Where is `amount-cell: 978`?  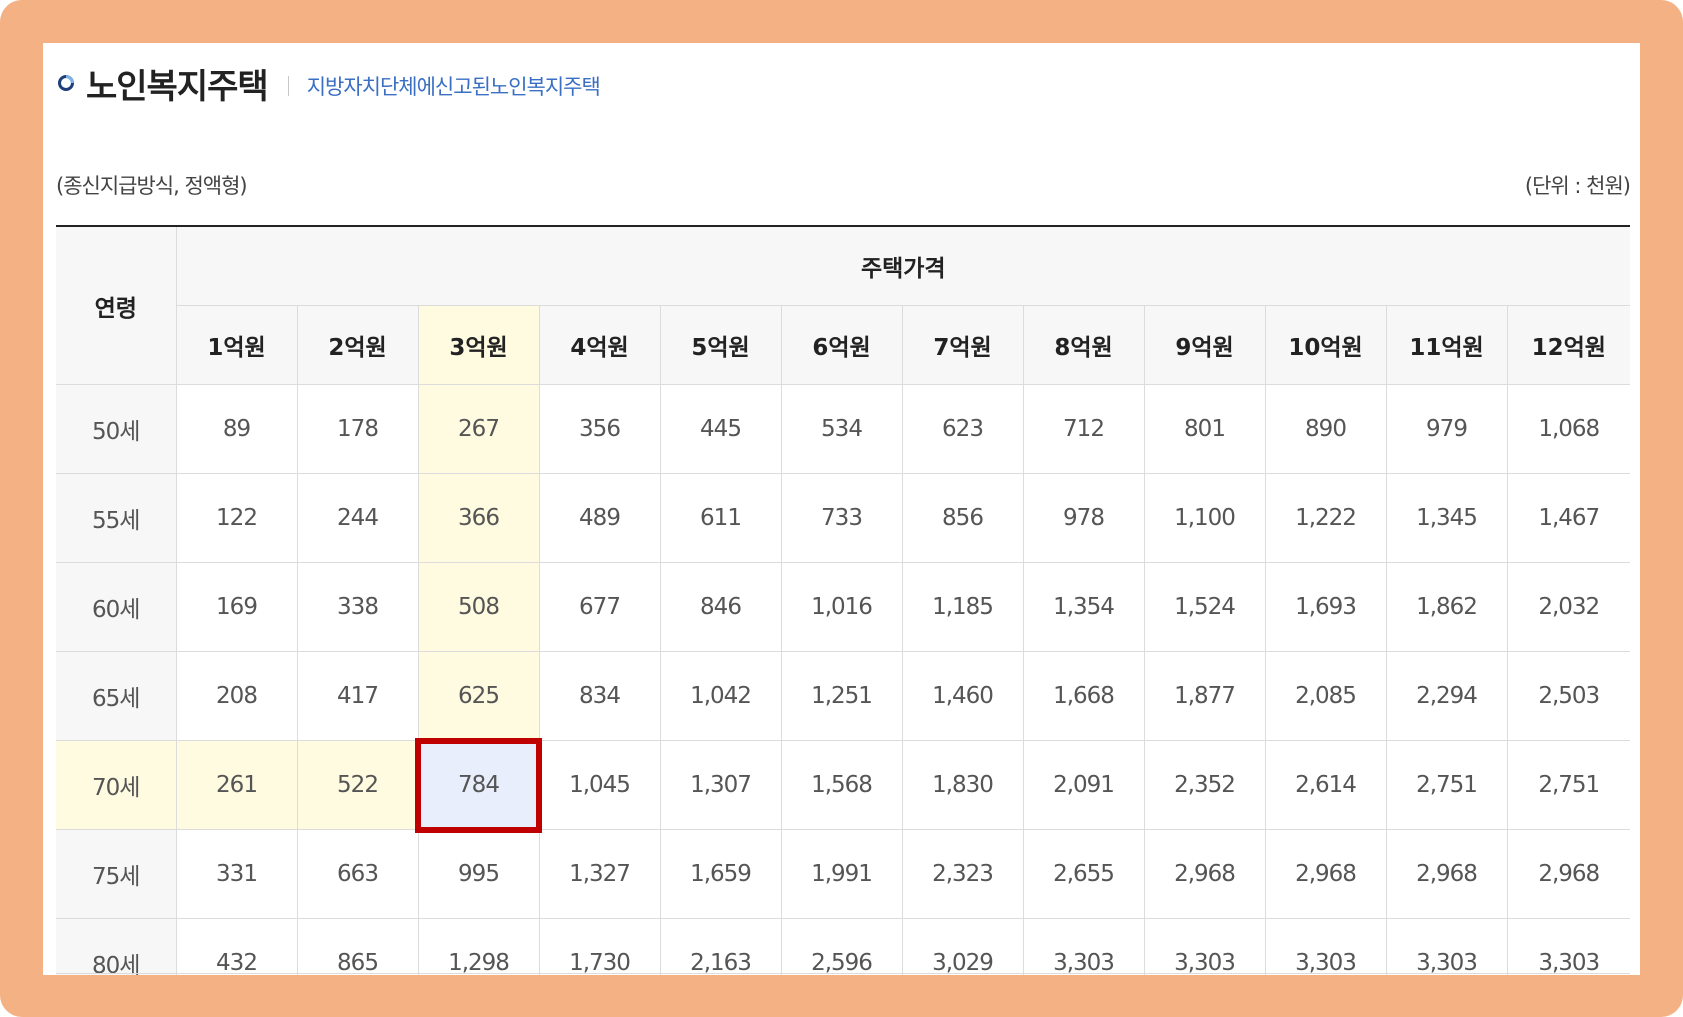 amount-cell: 978 is located at coordinates (1083, 518).